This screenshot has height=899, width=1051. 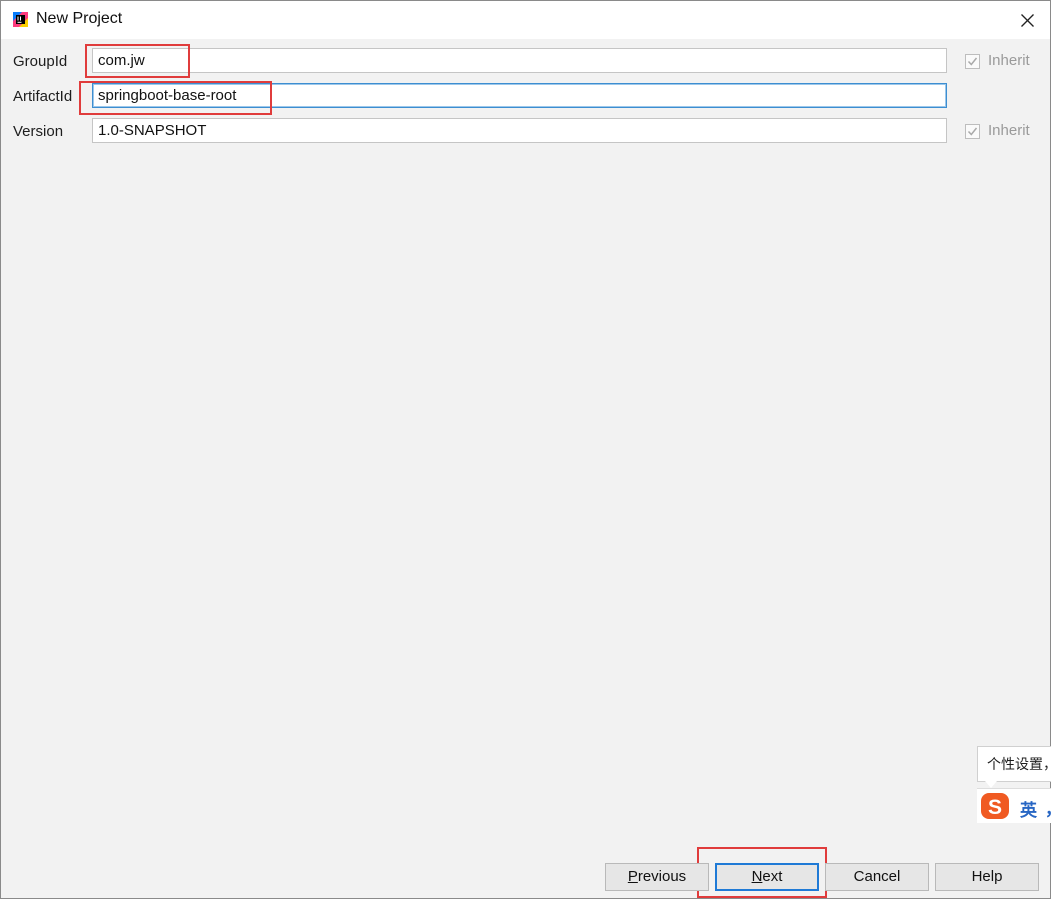 What do you see at coordinates (1014, 805) in the screenshot?
I see `ime-status-bar: S 英 ，` at bounding box center [1014, 805].